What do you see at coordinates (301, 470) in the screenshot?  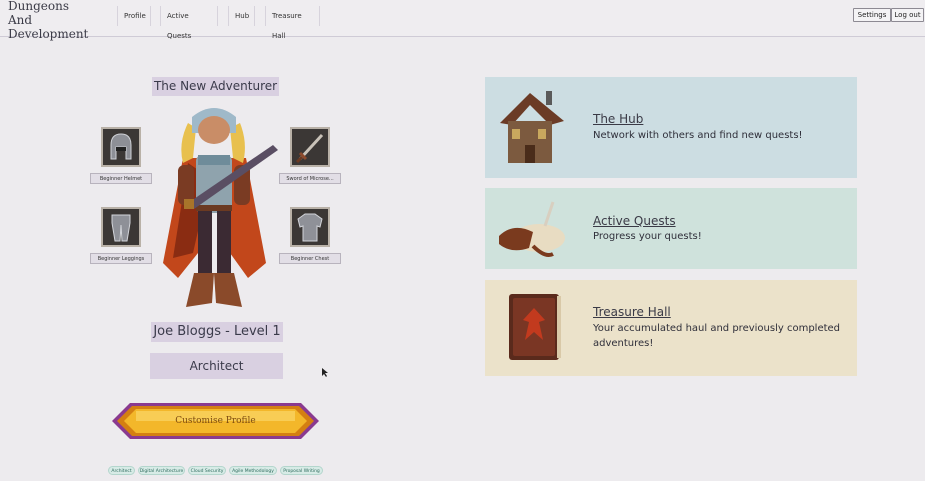 I see `skill-chip: Proposal Writing` at bounding box center [301, 470].